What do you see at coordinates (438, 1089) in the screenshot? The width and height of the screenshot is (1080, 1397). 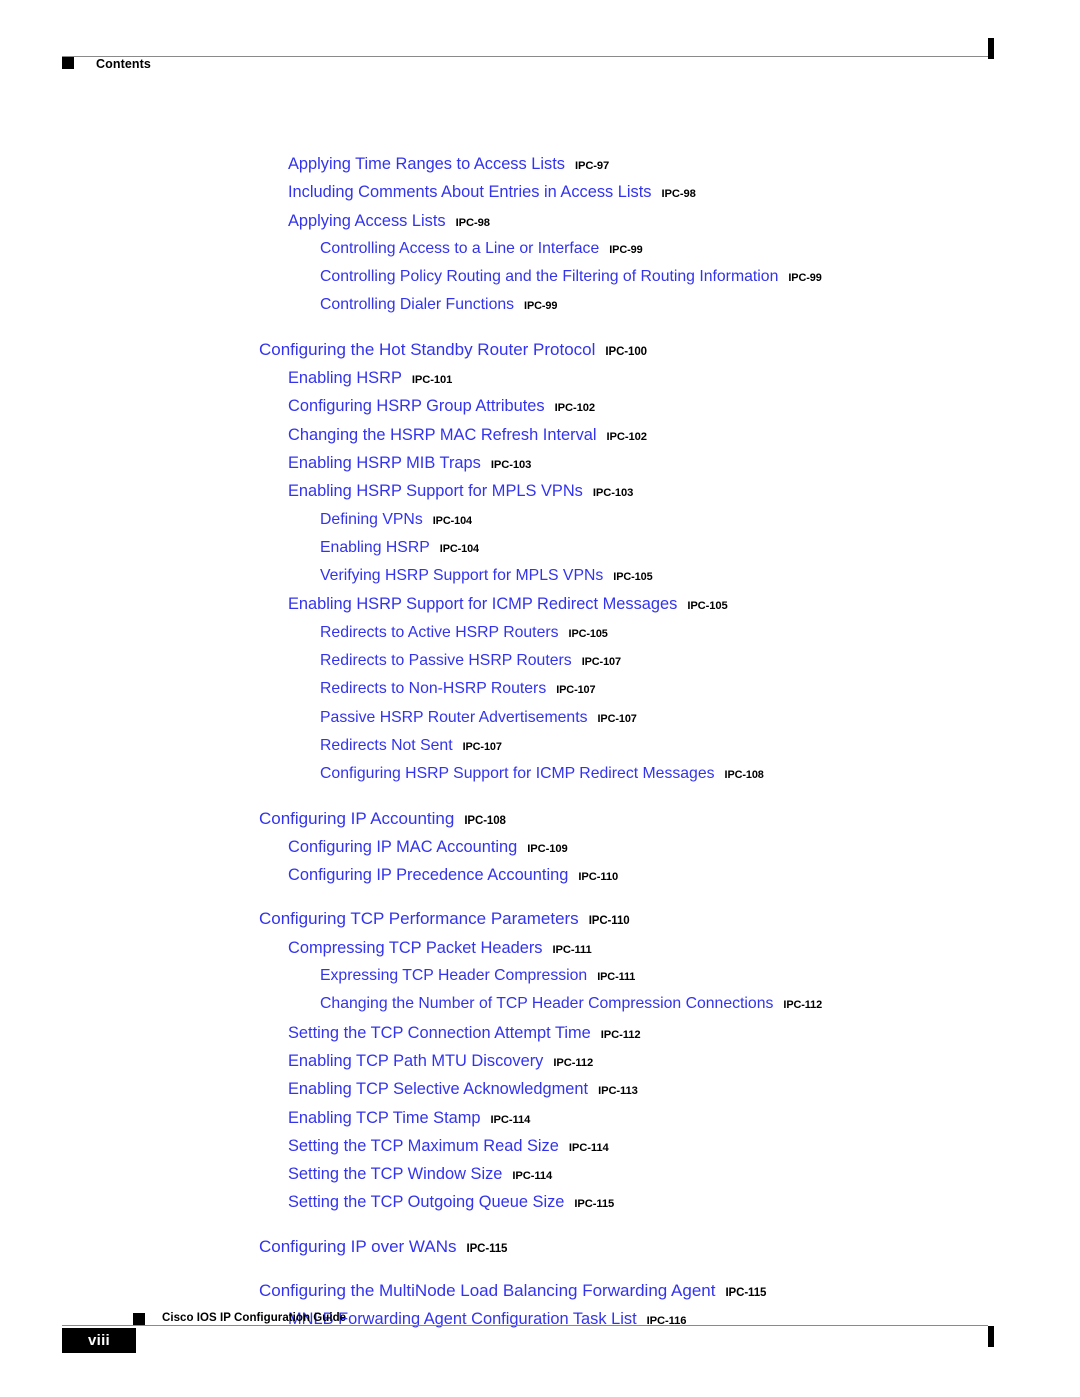 I see `toc-entry-title: Enabling TCP Selective Acknowledgment` at bounding box center [438, 1089].